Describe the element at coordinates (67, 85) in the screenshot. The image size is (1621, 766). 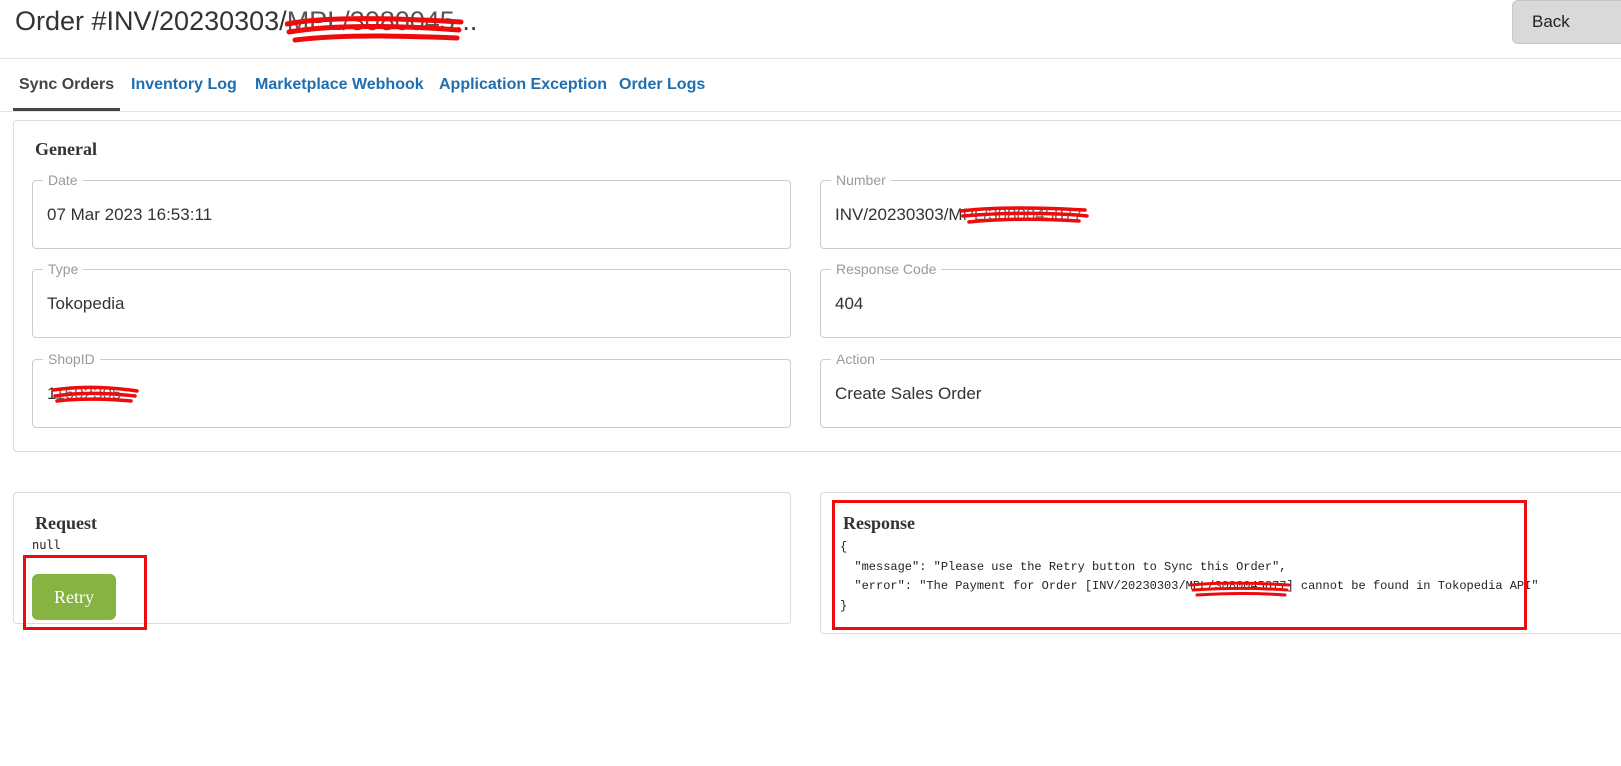
I see `tab-sync-orders: Sync Orders` at that location.